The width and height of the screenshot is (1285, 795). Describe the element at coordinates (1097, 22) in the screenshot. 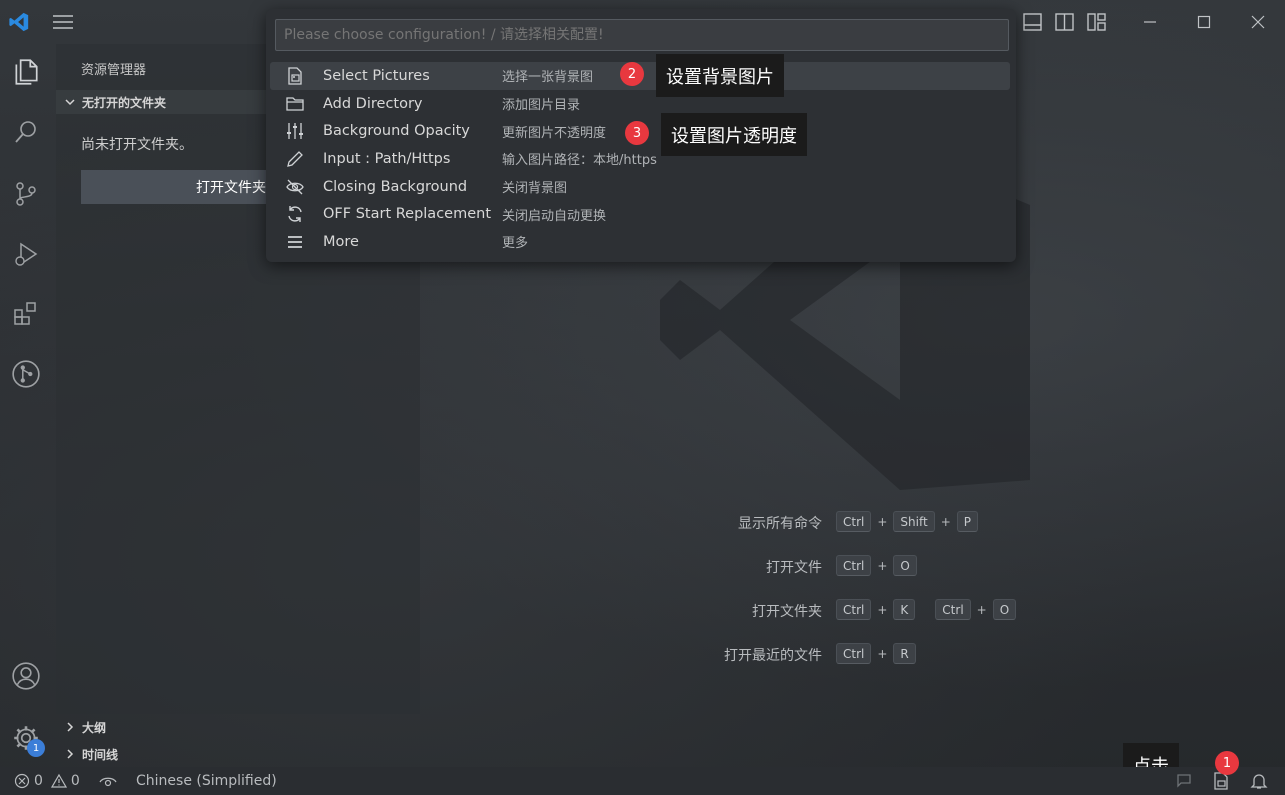

I see `customize-layout-icon` at that location.